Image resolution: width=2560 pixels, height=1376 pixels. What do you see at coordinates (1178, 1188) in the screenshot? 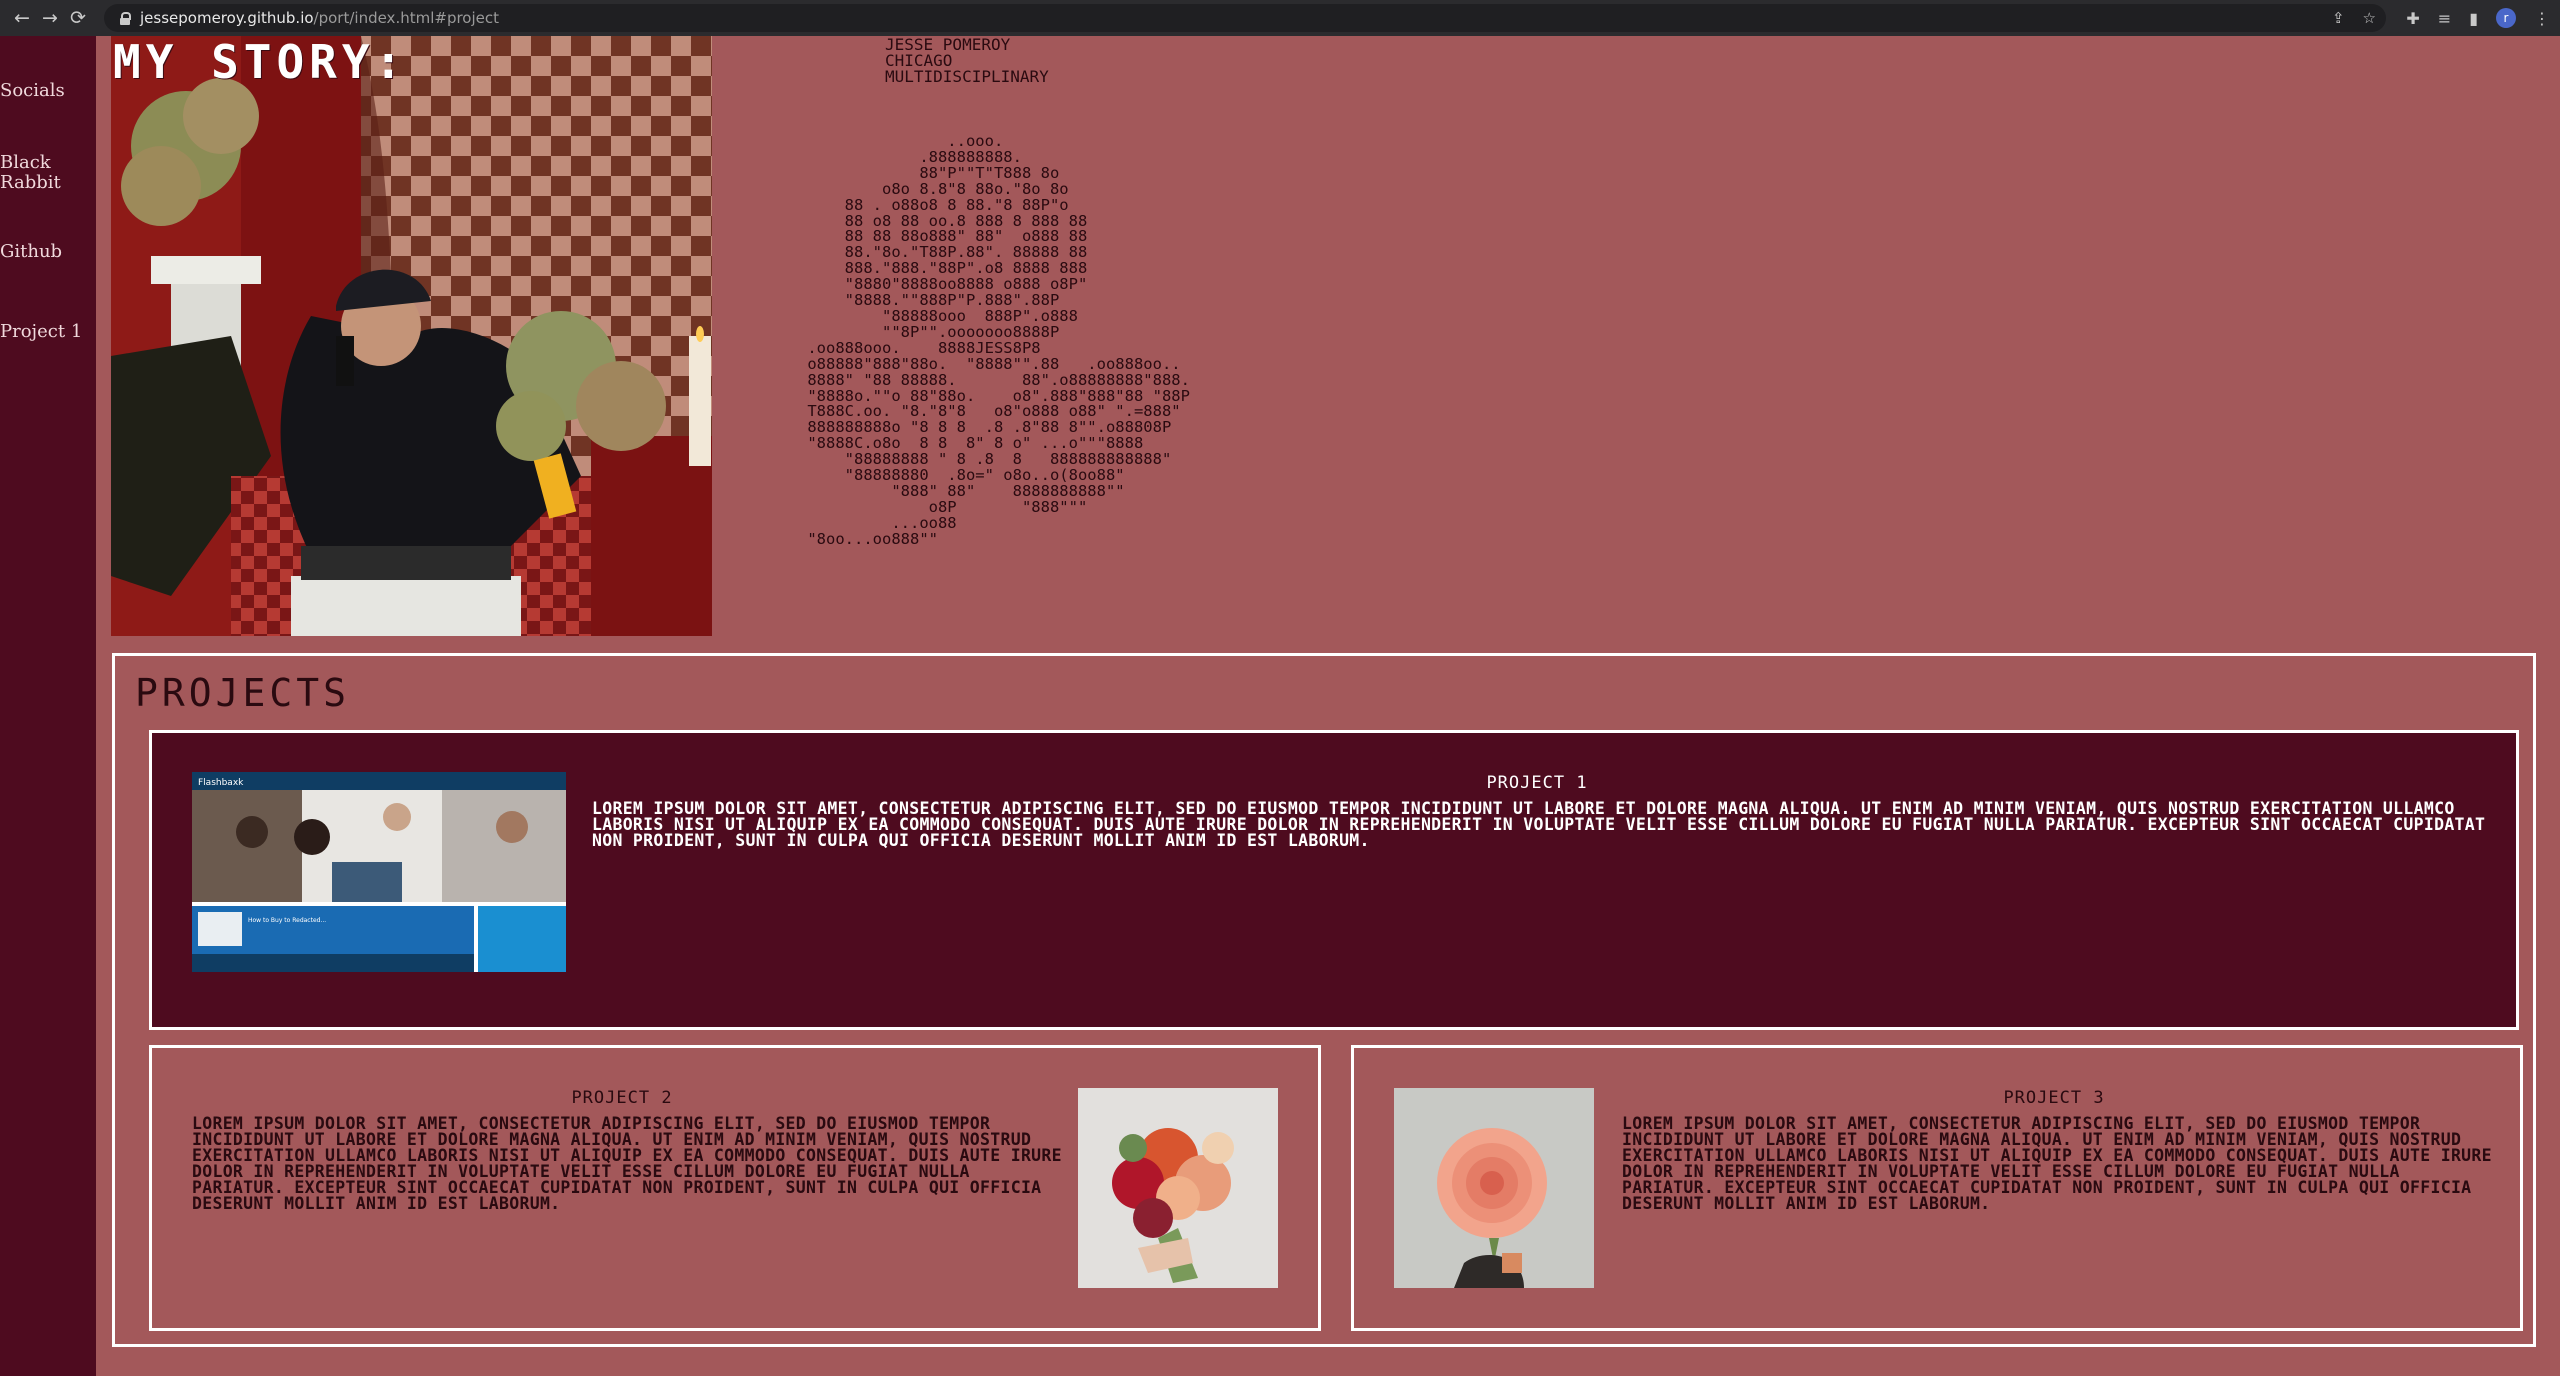
I see `project-2-image-bouquet` at bounding box center [1178, 1188].